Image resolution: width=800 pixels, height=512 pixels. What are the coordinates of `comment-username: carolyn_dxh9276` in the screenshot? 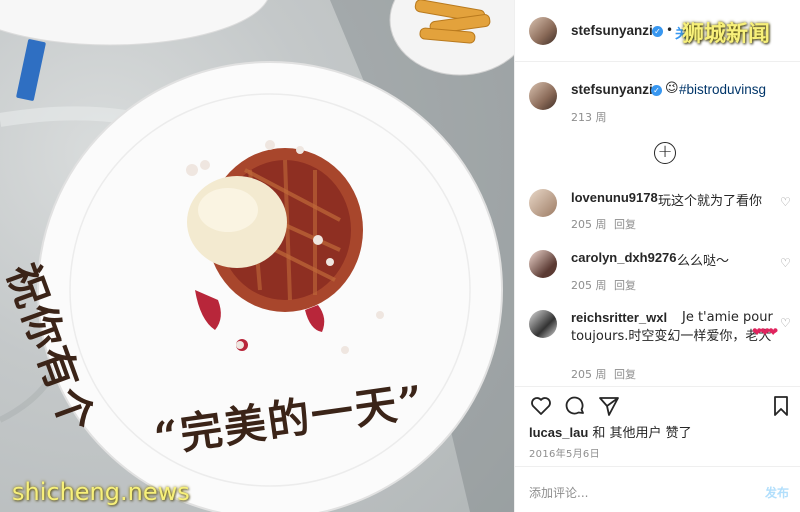 It's located at (624, 257).